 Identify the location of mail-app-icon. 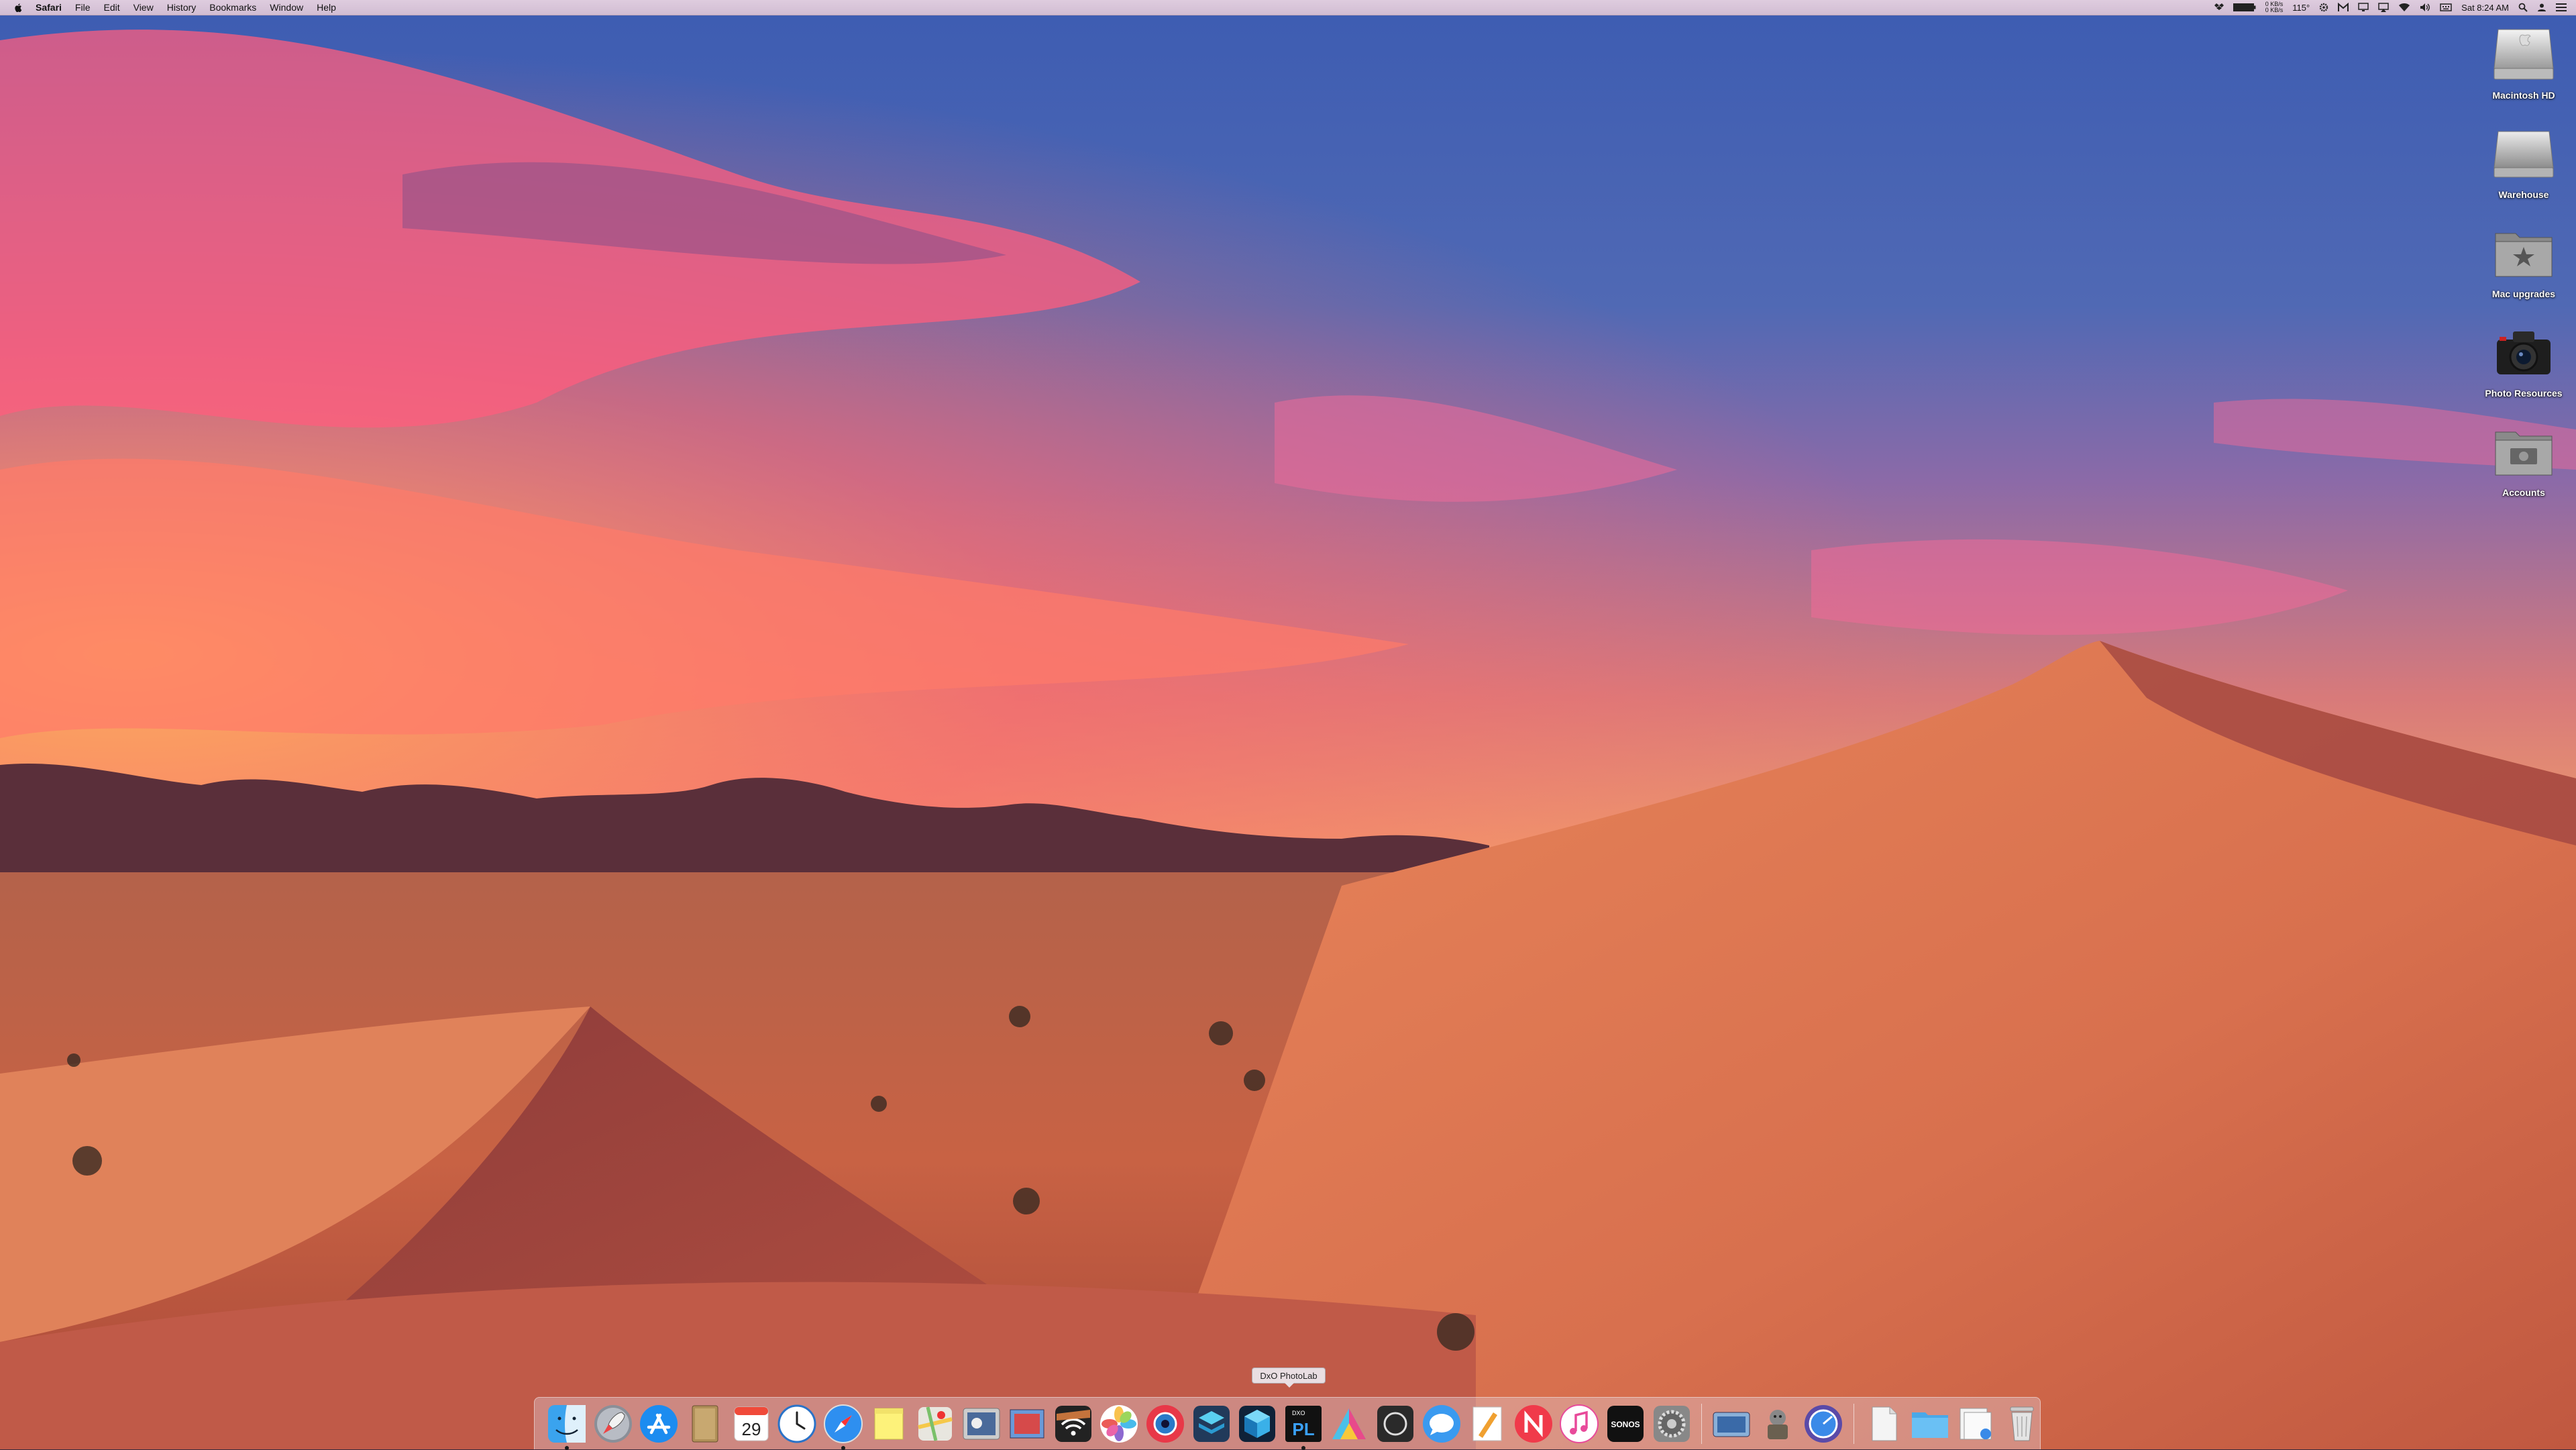
(2343, 7).